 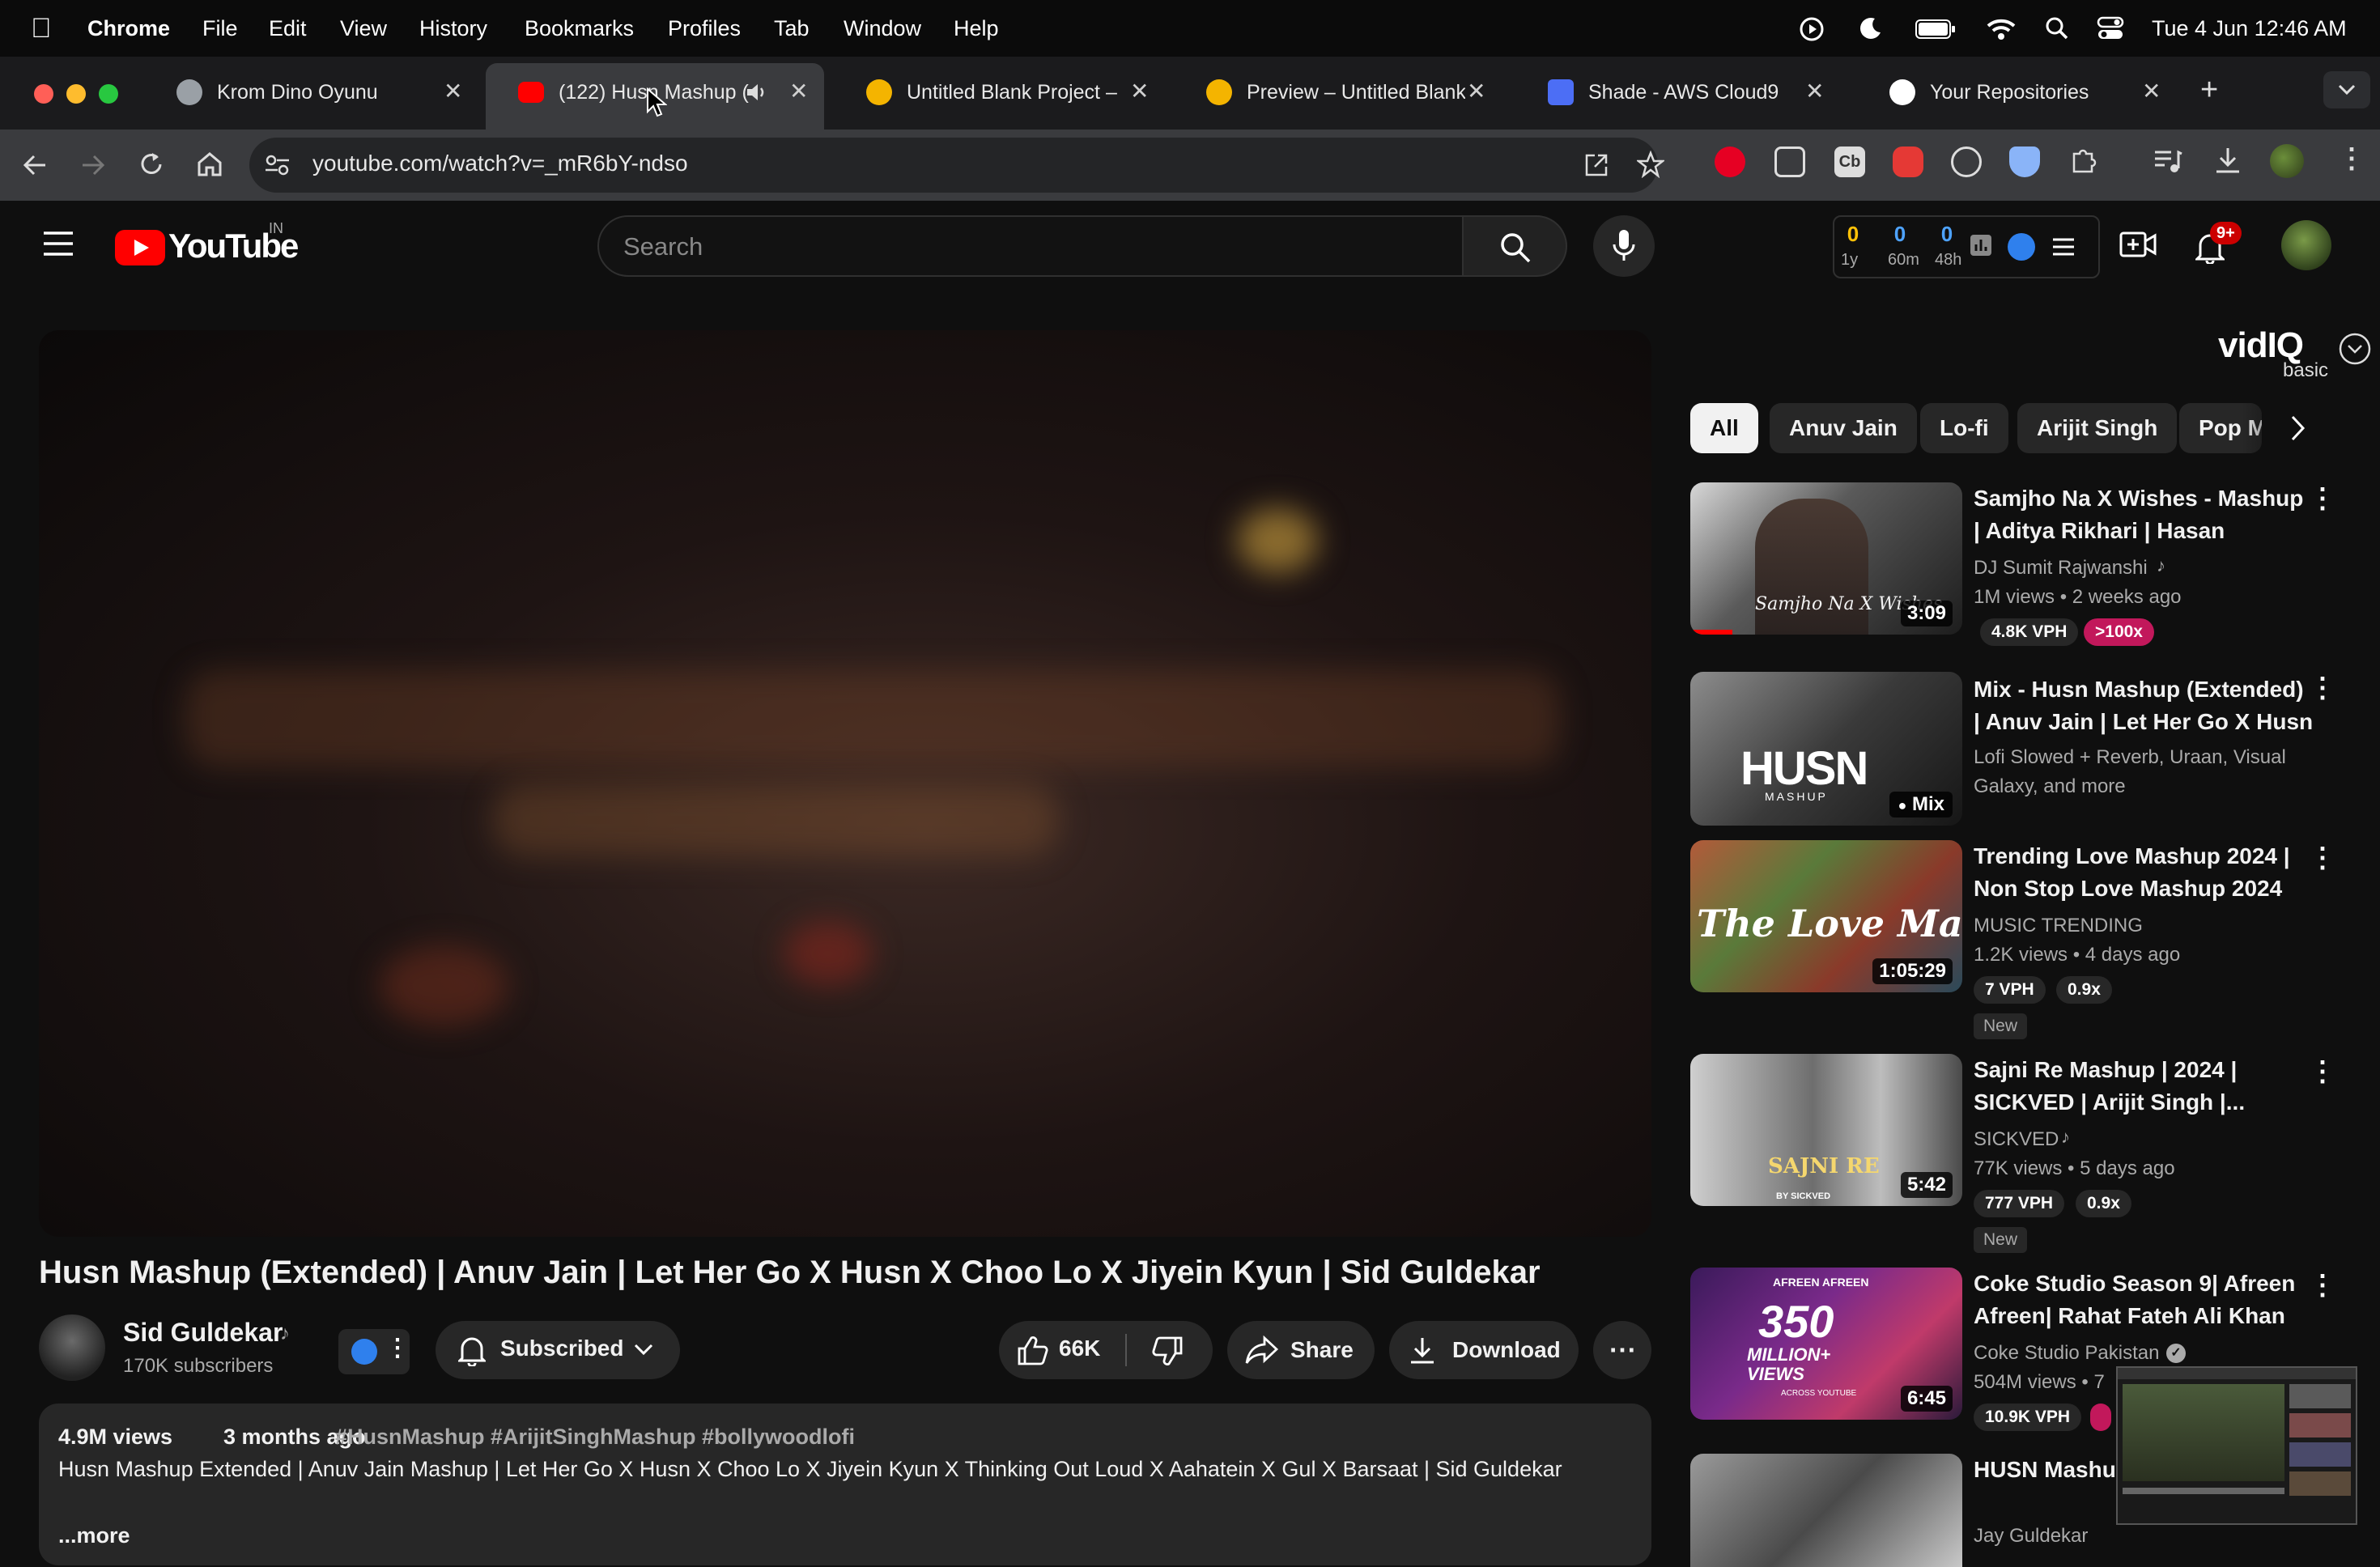 I want to click on menu-app-name: Chrome, so click(x=128, y=28).